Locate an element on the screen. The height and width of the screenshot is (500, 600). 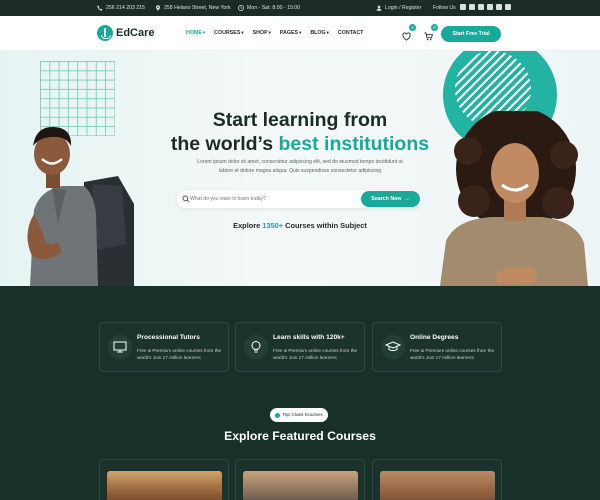
facebook-icon is located at coordinates (463, 7).